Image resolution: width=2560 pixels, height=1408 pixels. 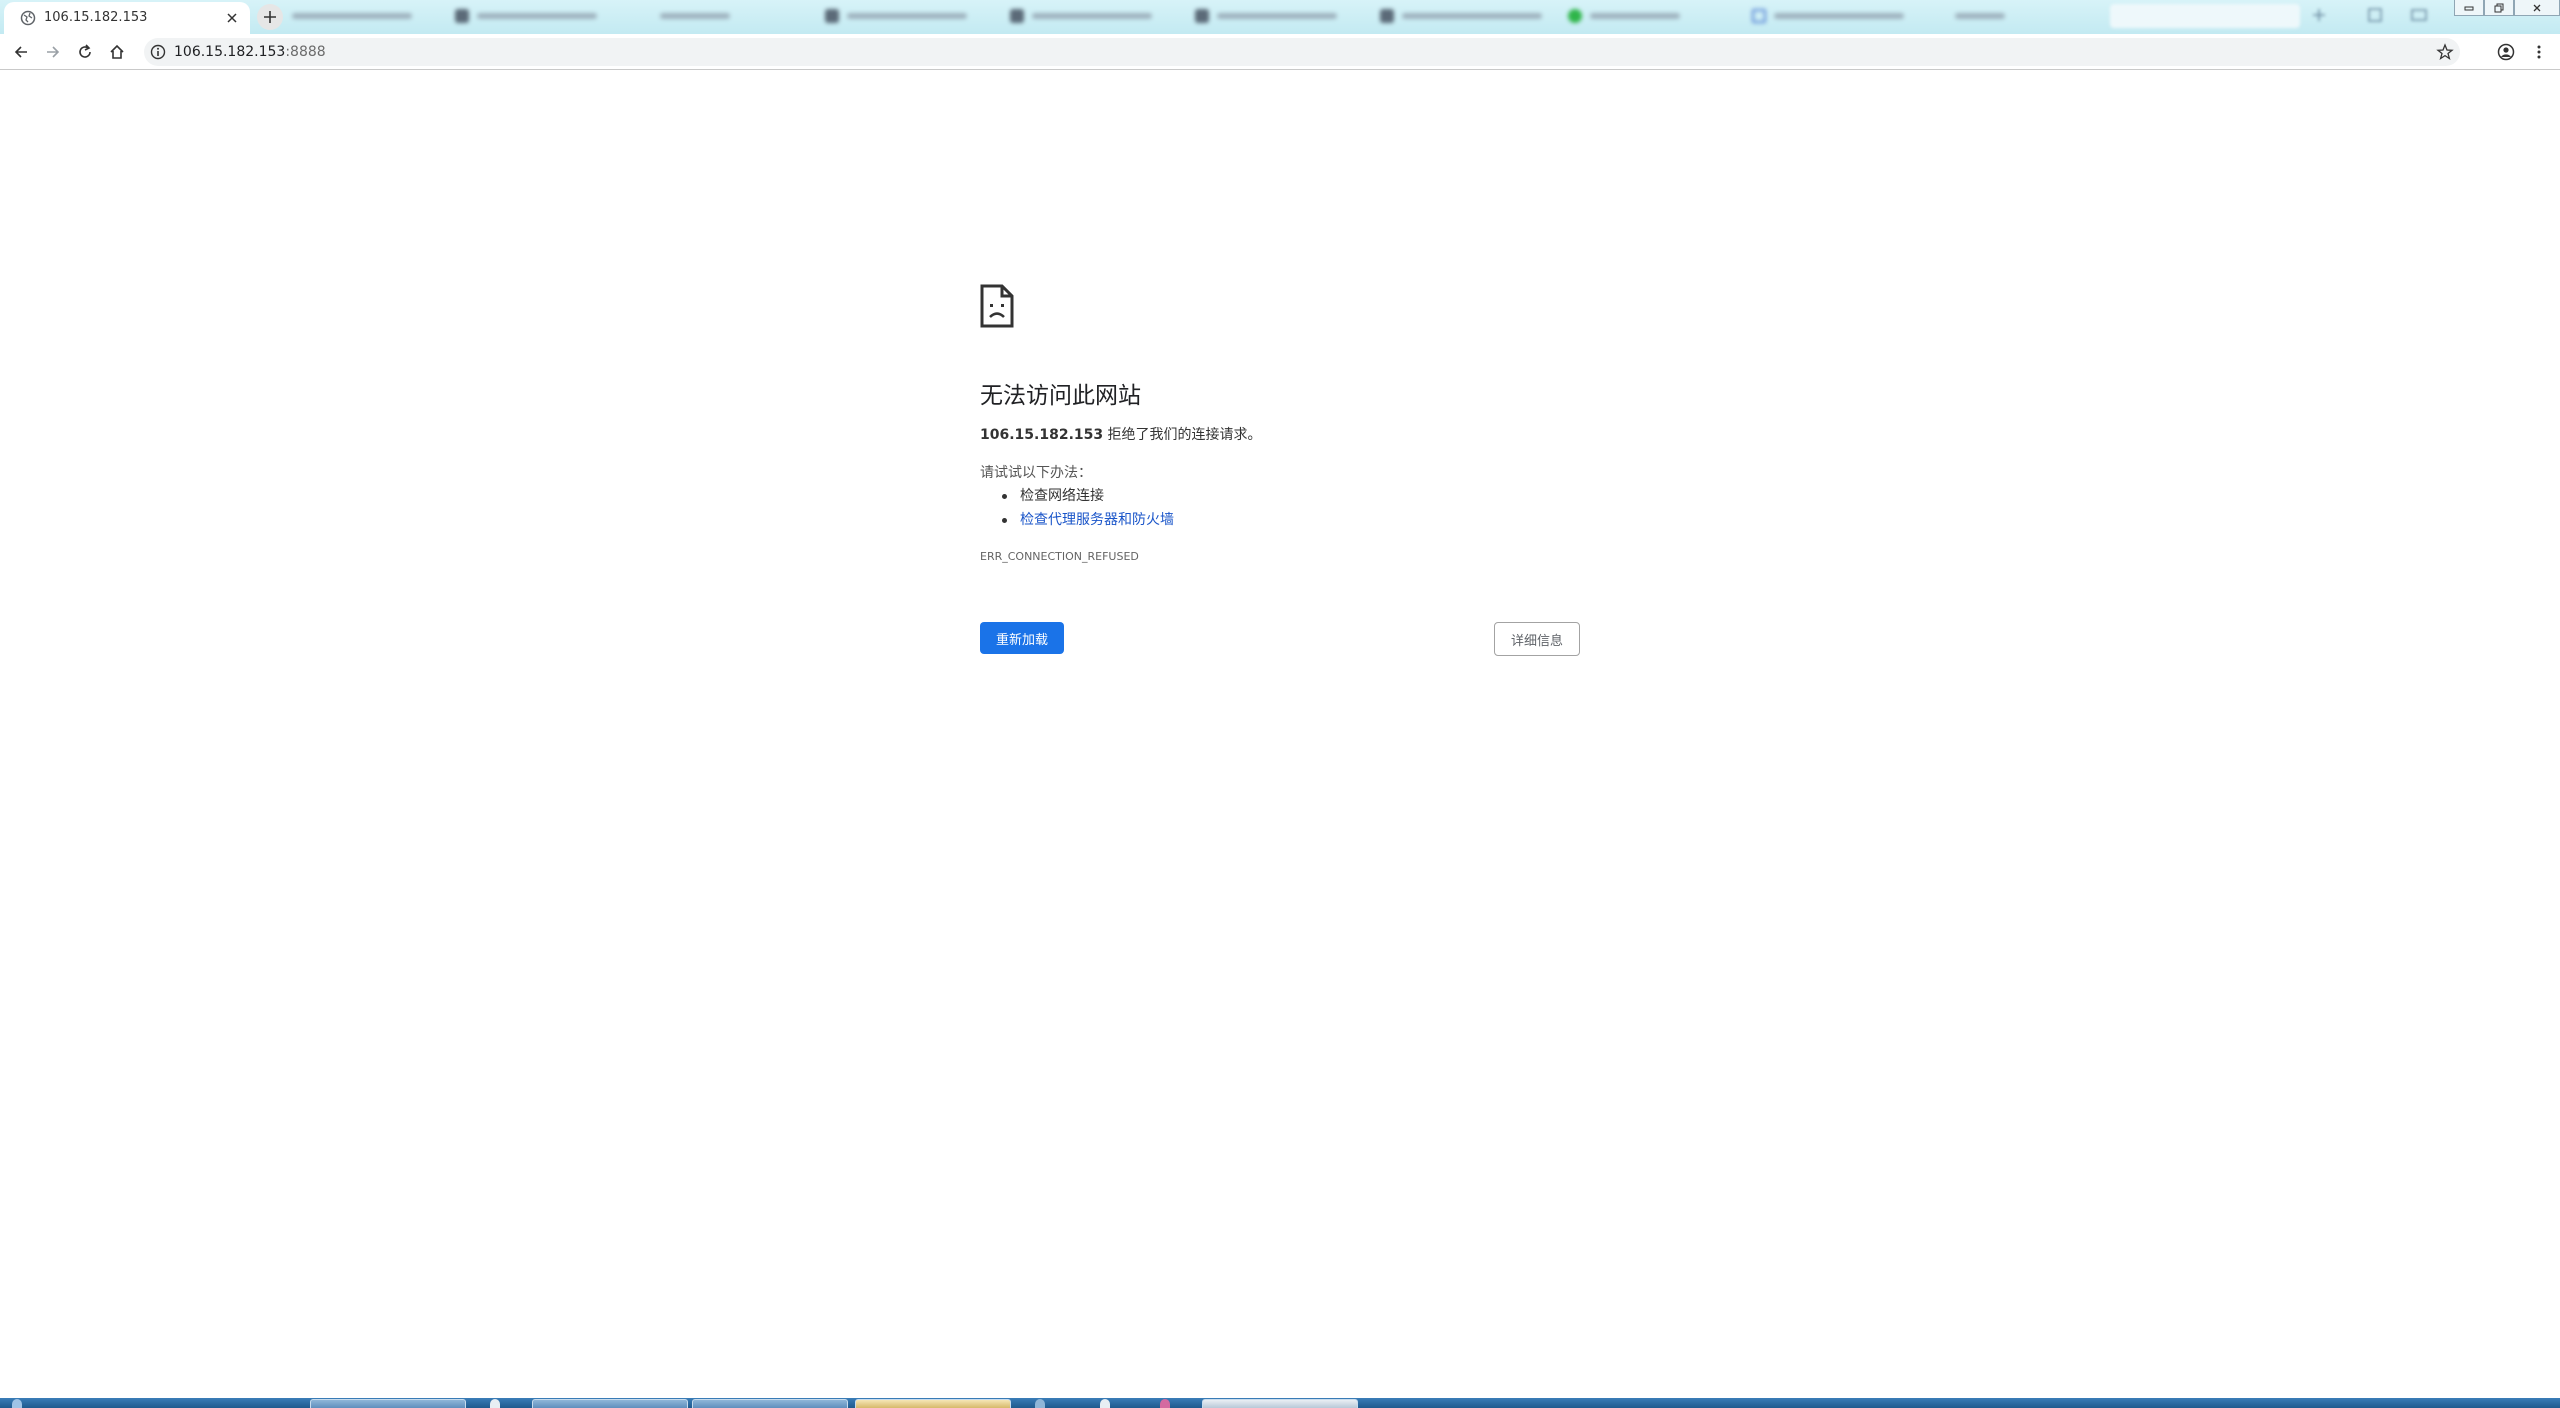 What do you see at coordinates (997, 306) in the screenshot?
I see `sad-page-icon` at bounding box center [997, 306].